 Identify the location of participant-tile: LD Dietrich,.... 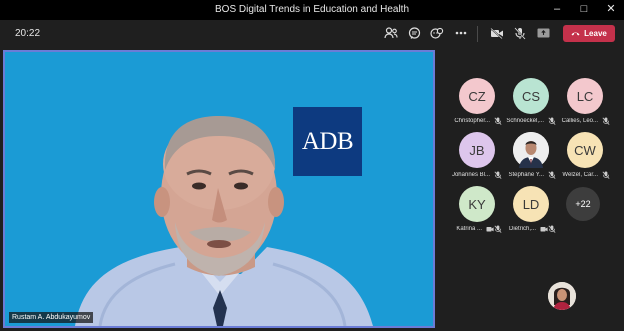
(531, 212).